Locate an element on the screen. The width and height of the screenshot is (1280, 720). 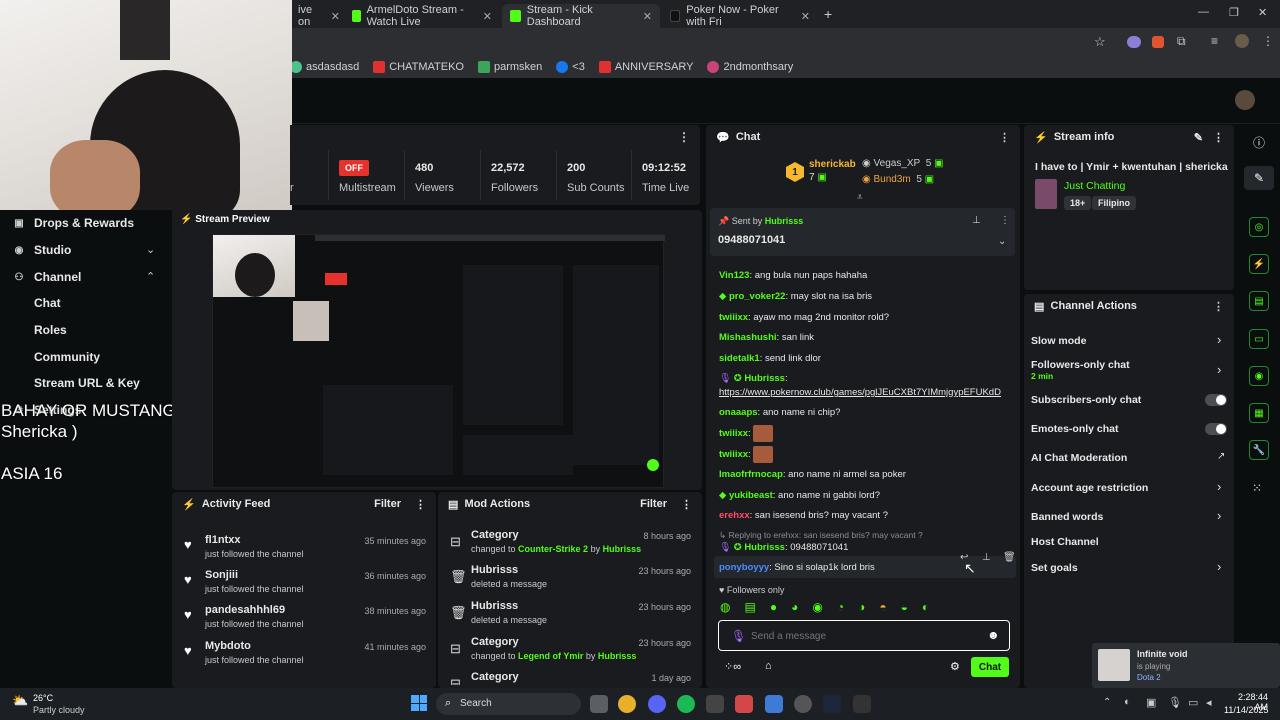
bookmark: 2ndmonthsary is located at coordinates (750, 67).